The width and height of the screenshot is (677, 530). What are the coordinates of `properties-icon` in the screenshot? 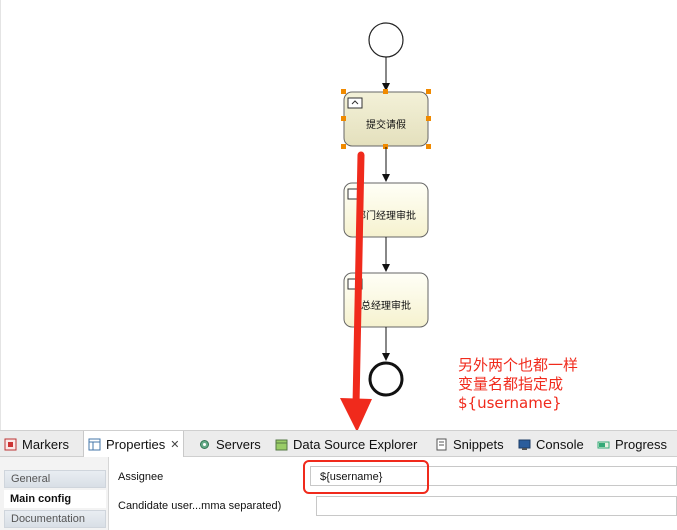 It's located at (94, 444).